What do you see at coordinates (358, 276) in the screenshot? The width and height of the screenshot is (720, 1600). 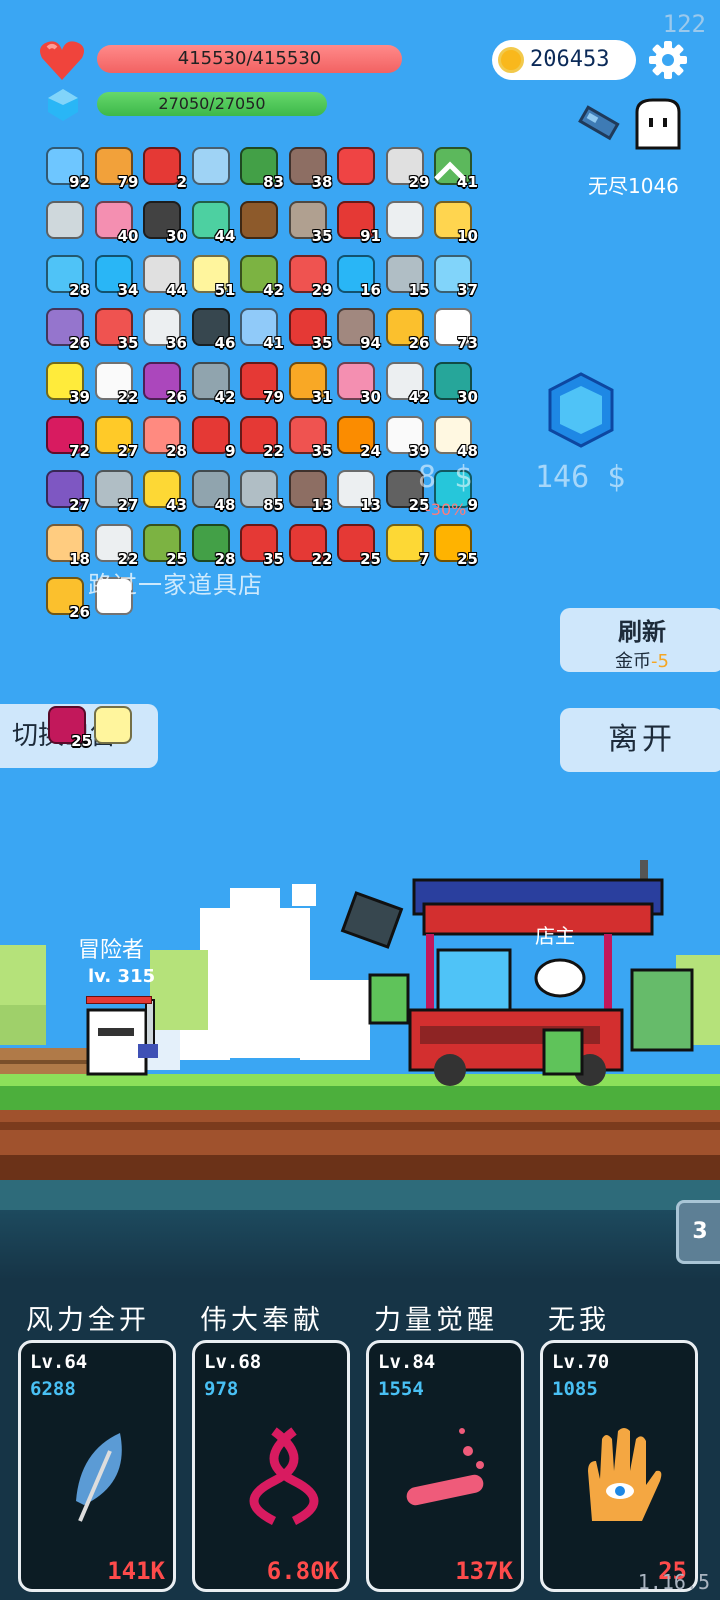 I see `inventory-slot: 16` at bounding box center [358, 276].